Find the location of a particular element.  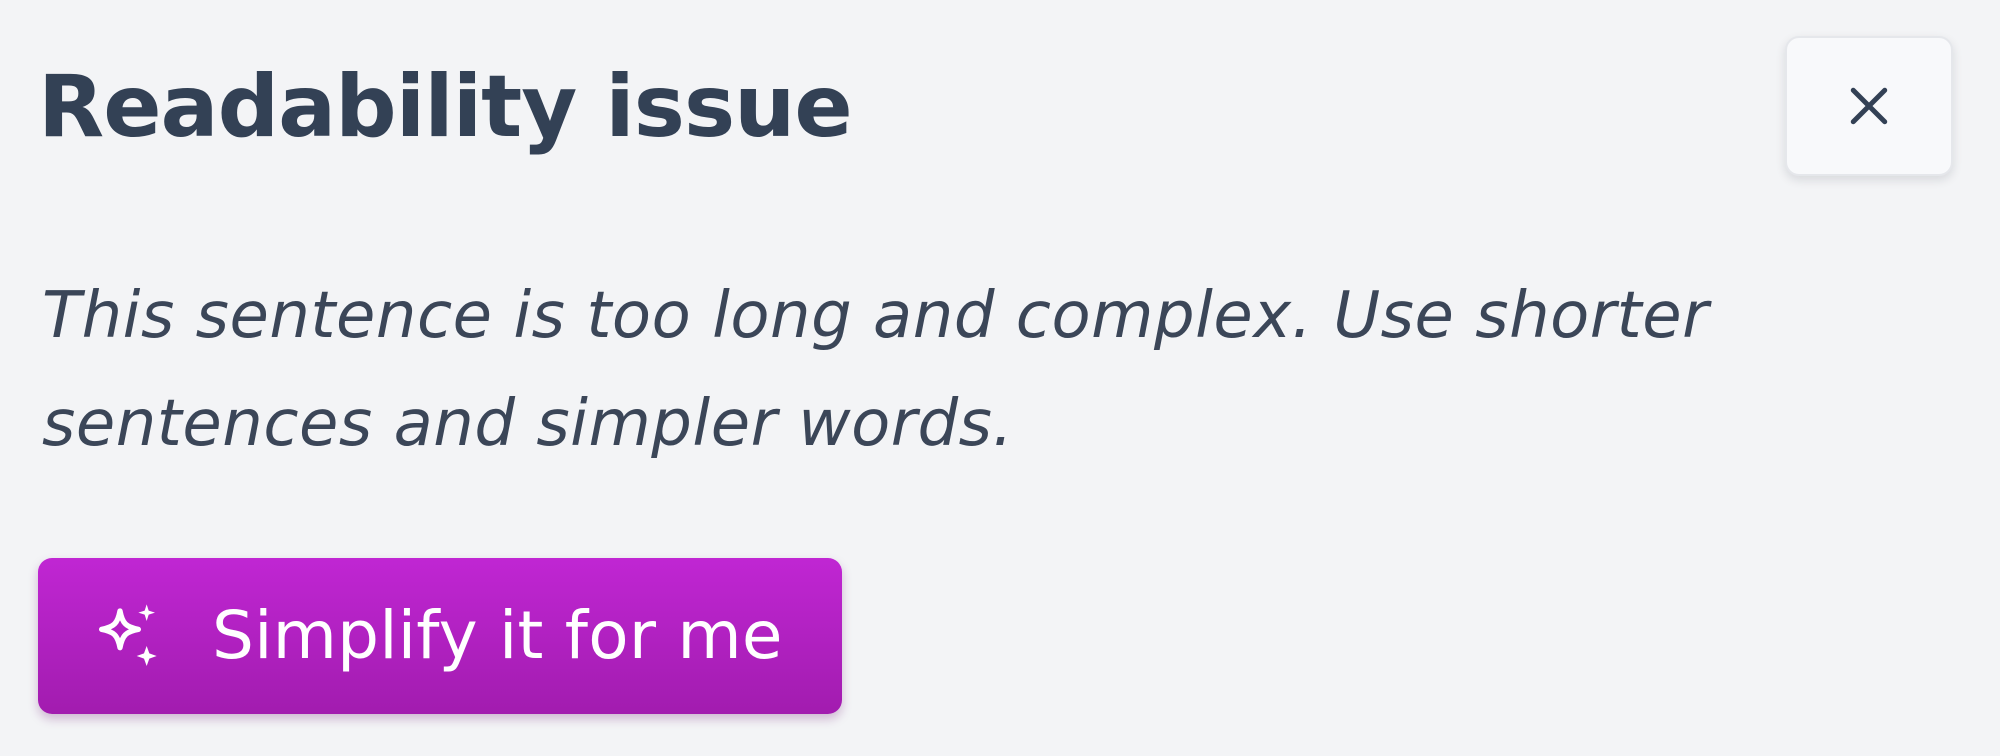

simplify-button: Simplify it for me is located at coordinates (440, 636).